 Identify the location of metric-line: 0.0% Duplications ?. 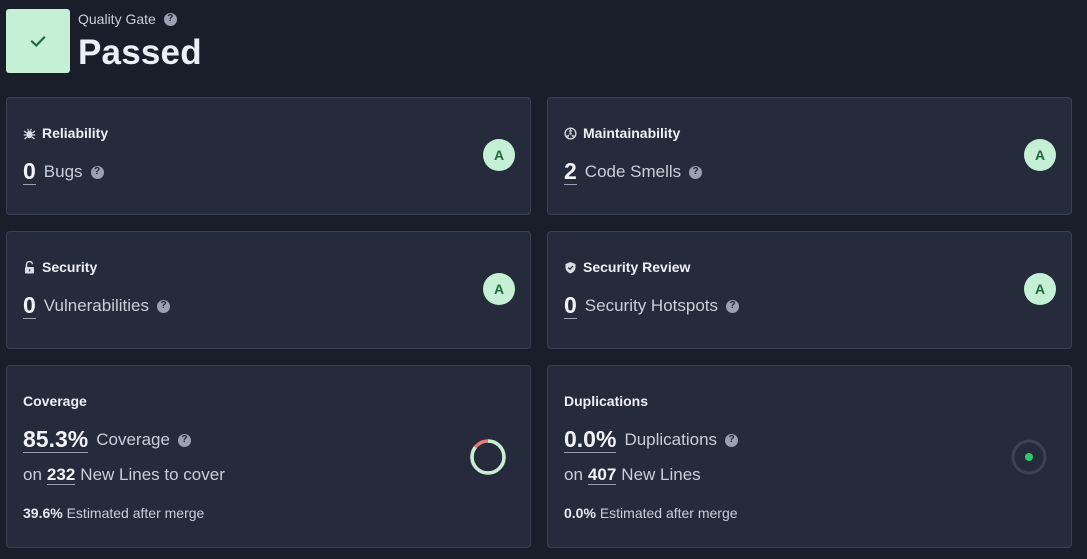
(651, 440).